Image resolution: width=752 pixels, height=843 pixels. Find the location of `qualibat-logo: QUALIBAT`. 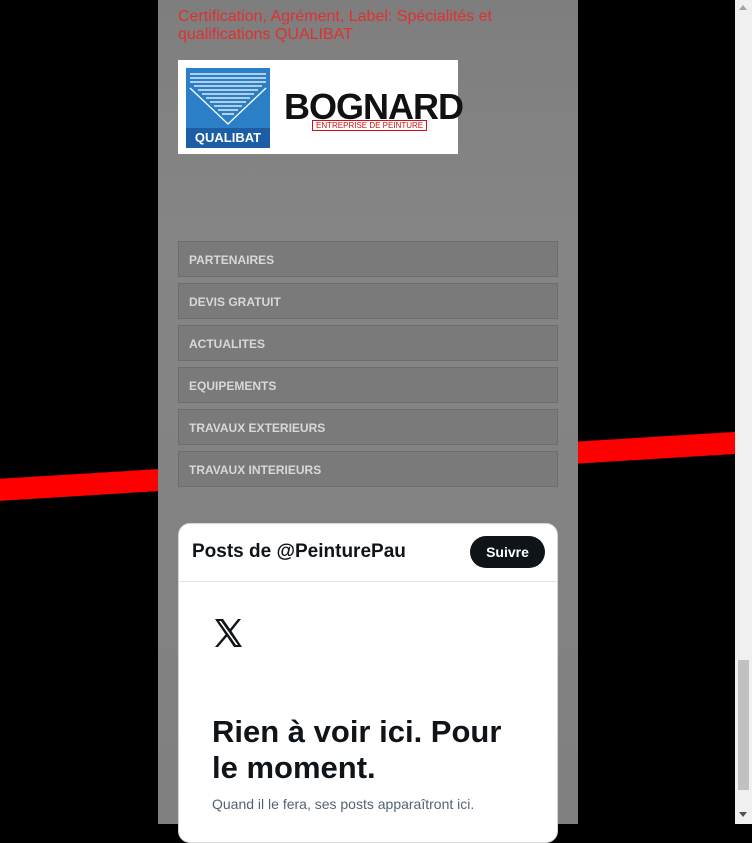

qualibat-logo: QUALIBAT is located at coordinates (228, 108).